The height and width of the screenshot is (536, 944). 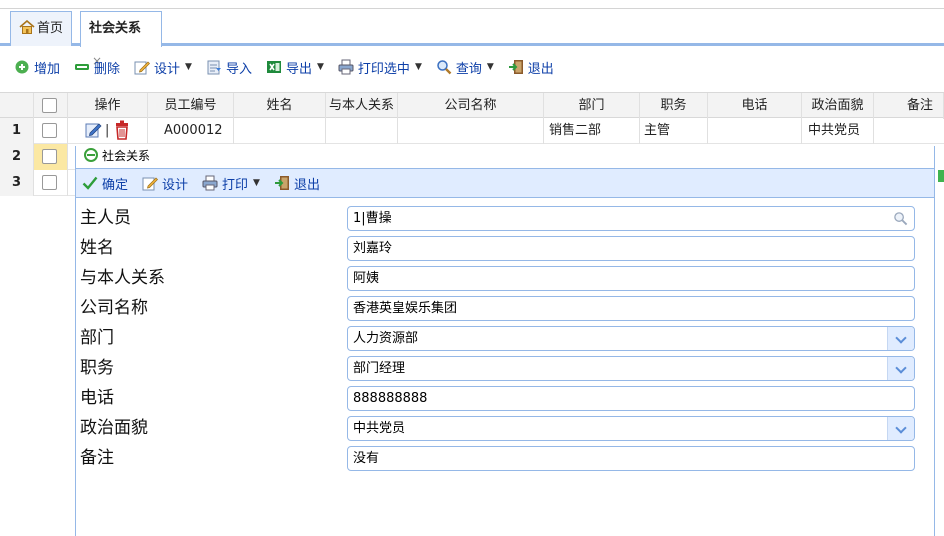 What do you see at coordinates (362, 106) in the screenshot?
I see `column-header: 与本人关系` at bounding box center [362, 106].